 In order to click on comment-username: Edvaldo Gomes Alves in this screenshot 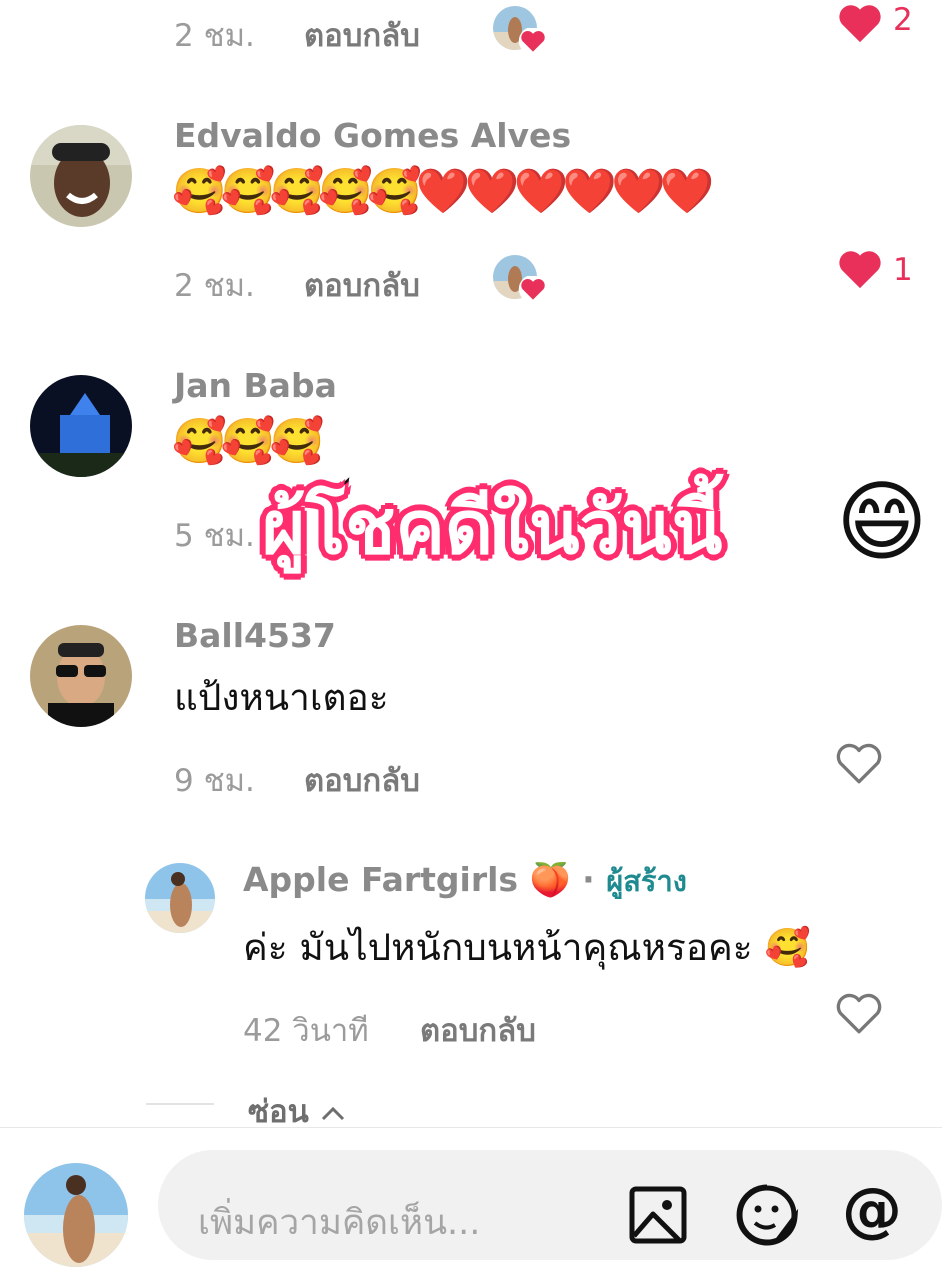, I will do `click(372, 135)`.